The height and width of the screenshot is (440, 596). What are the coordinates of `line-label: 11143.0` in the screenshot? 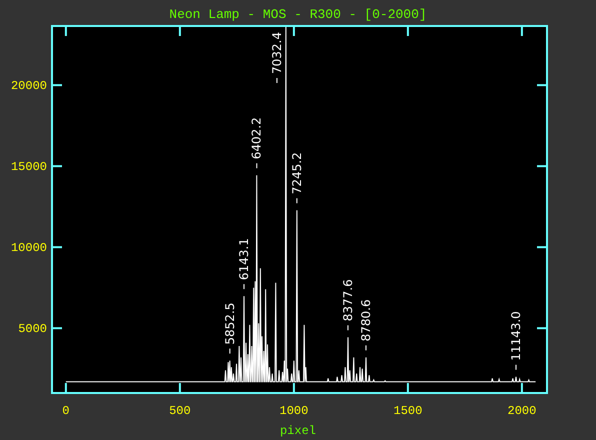 It's located at (516, 336).